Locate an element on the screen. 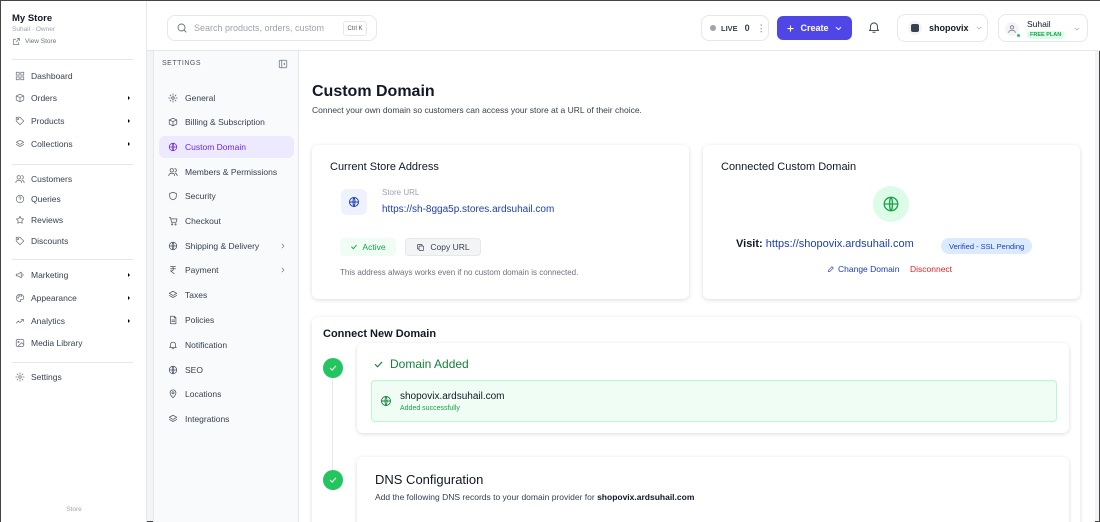 This screenshot has height=522, width=1100. map-pin-icon is located at coordinates (173, 394).